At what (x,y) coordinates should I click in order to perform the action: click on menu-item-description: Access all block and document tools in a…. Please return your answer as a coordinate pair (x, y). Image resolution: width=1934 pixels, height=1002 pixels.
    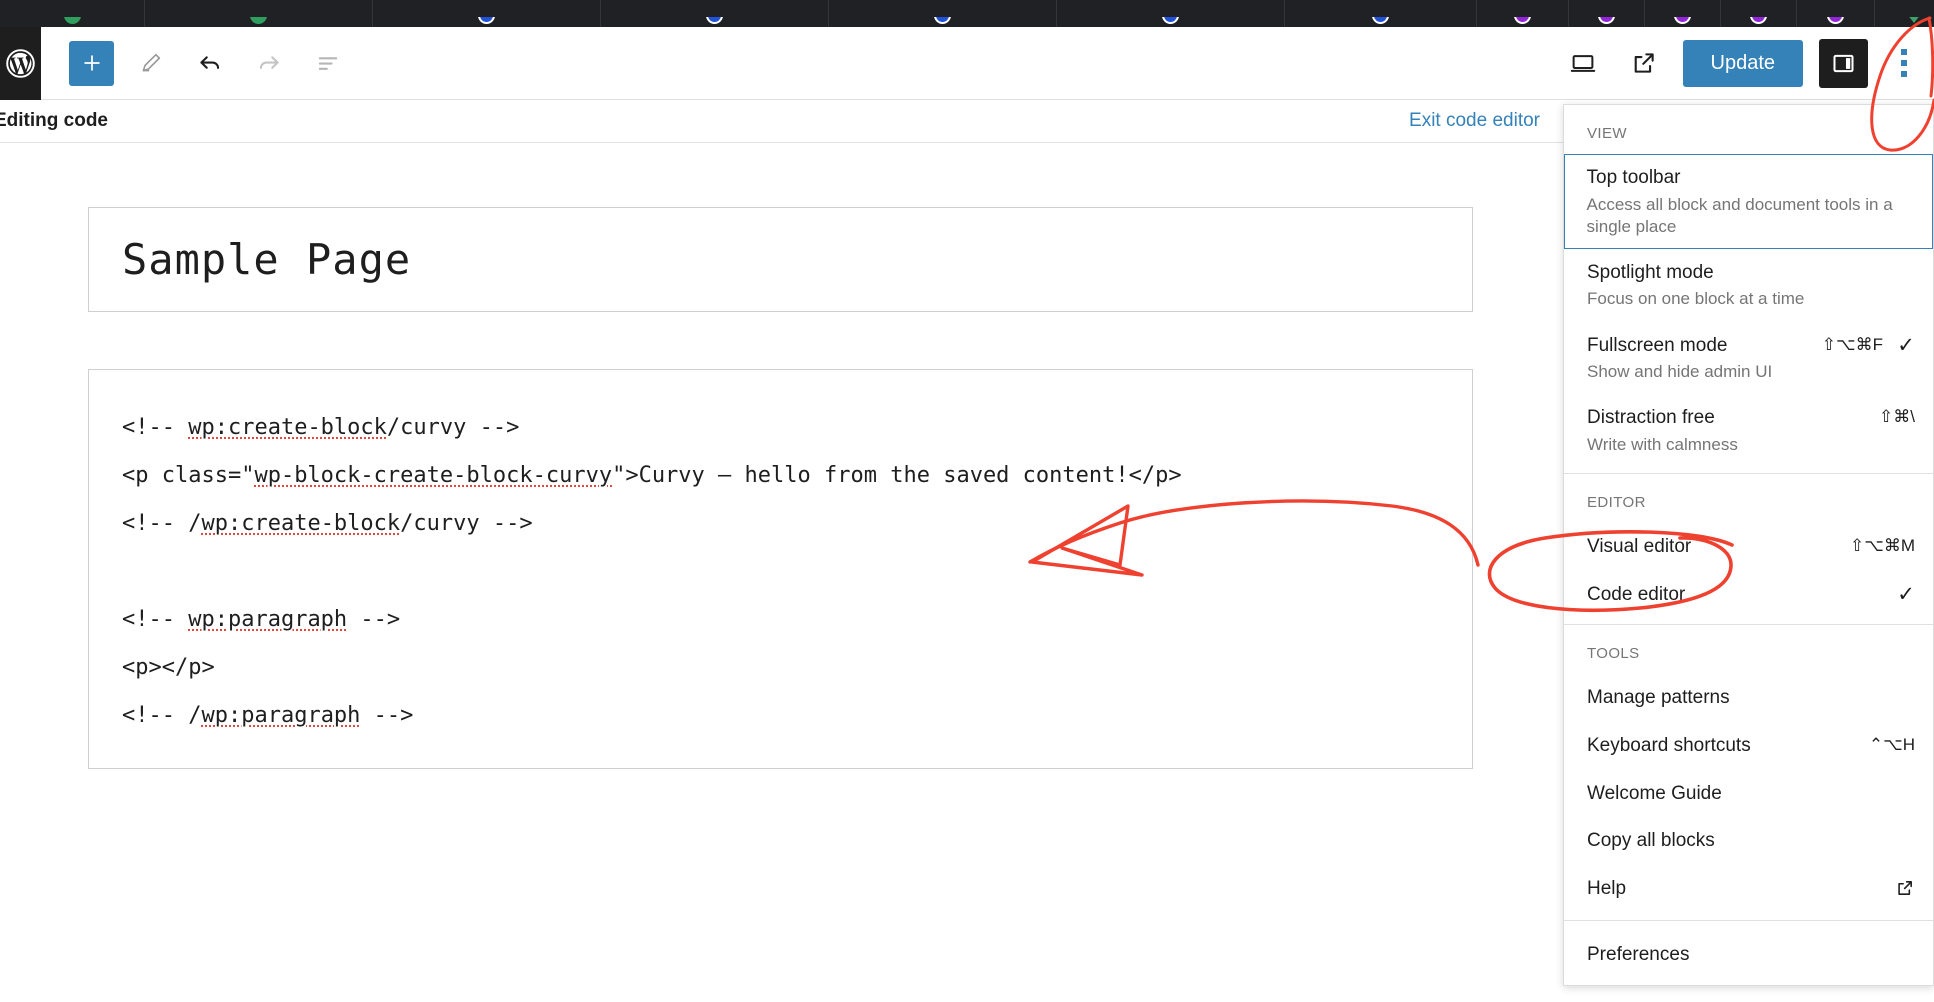
    Looking at the image, I should click on (1739, 215).